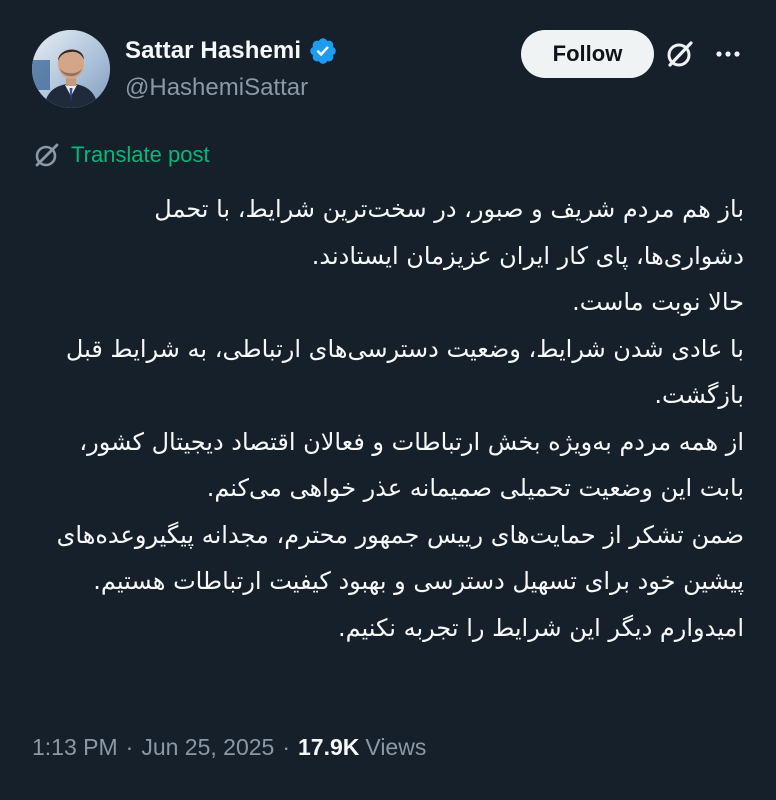  What do you see at coordinates (587, 54) in the screenshot?
I see `follow-button: Follow` at bounding box center [587, 54].